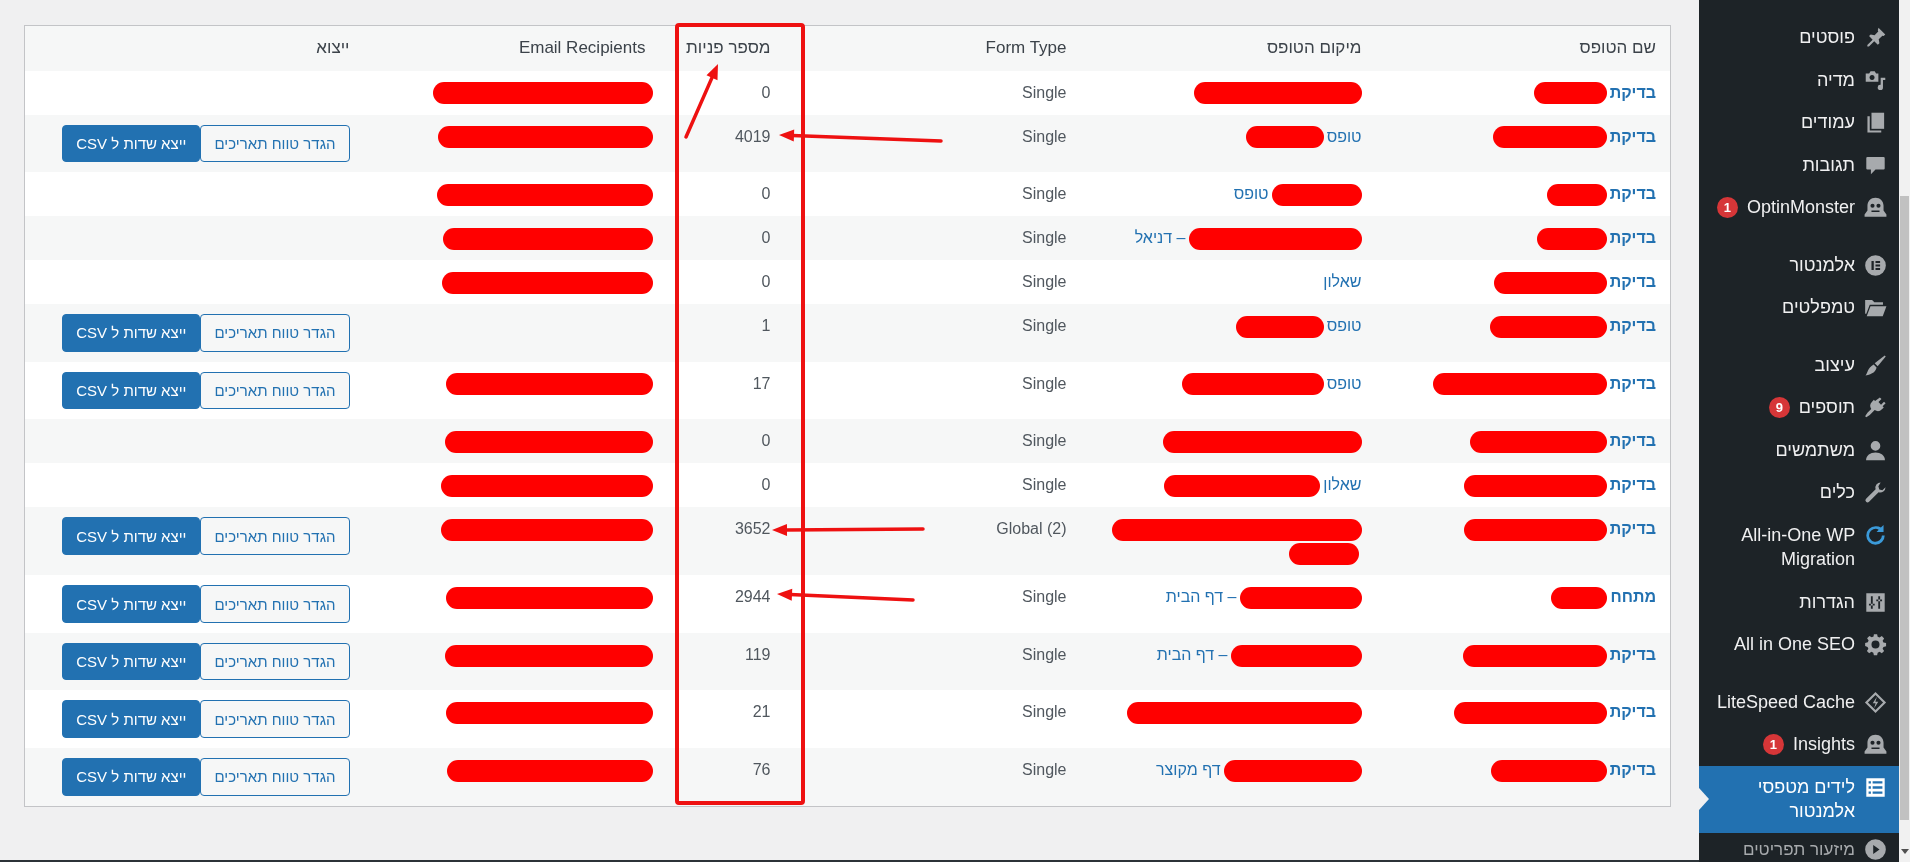 Image resolution: width=1910 pixels, height=862 pixels. What do you see at coordinates (766, 326) in the screenshot?
I see `submission-count: 1` at bounding box center [766, 326].